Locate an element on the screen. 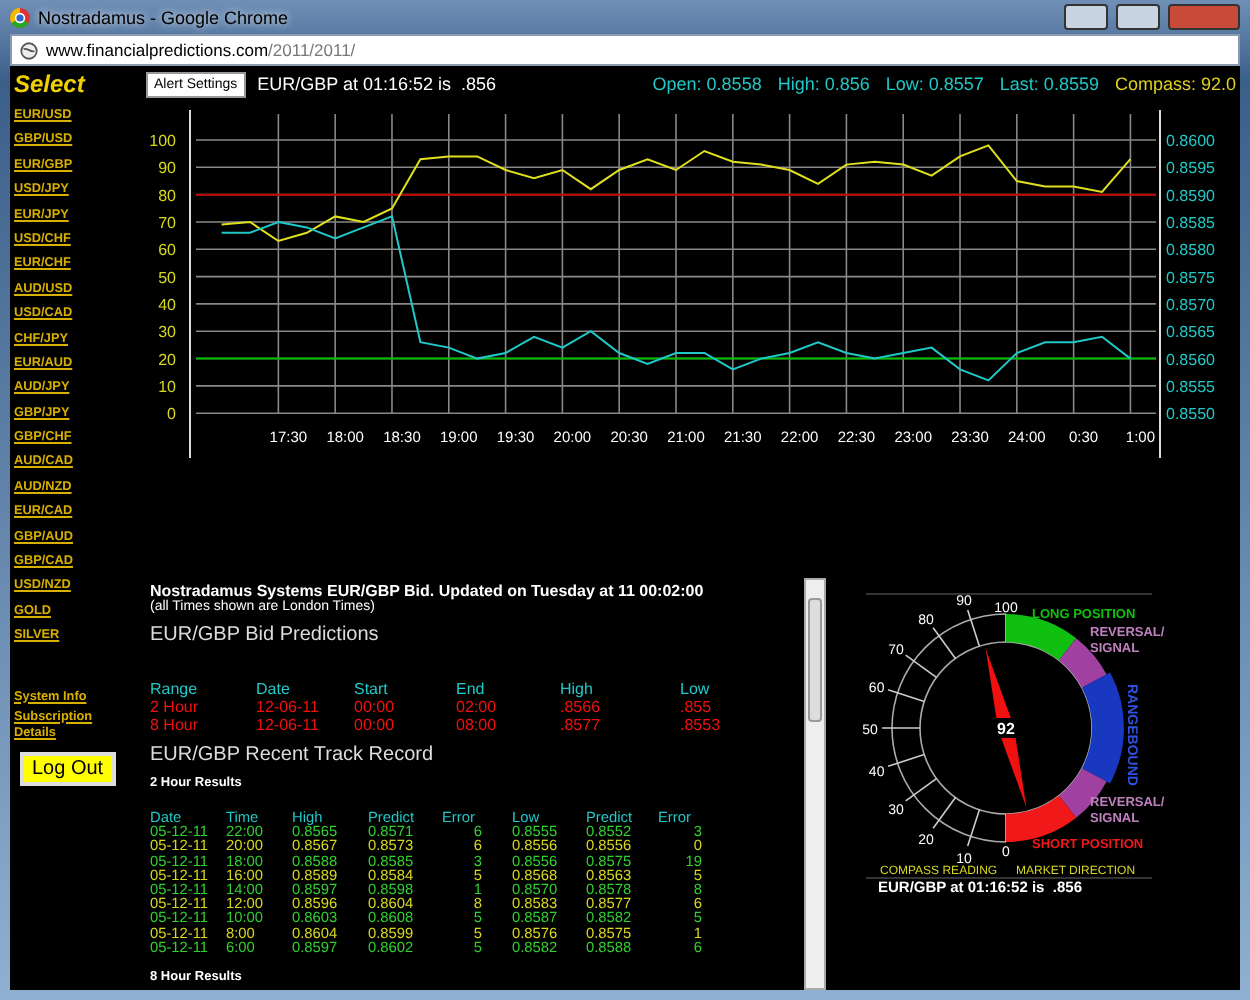  minimize-button is located at coordinates (1086, 17).